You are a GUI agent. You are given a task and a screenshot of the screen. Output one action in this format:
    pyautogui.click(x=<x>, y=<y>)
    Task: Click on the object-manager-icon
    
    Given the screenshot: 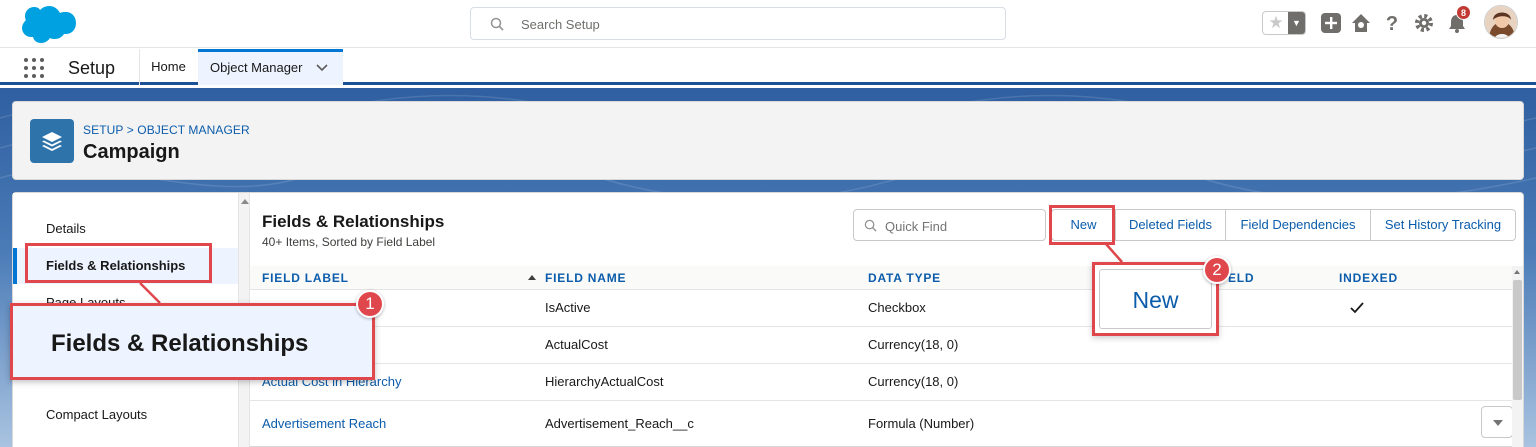 What is the action you would take?
    pyautogui.click(x=52, y=141)
    